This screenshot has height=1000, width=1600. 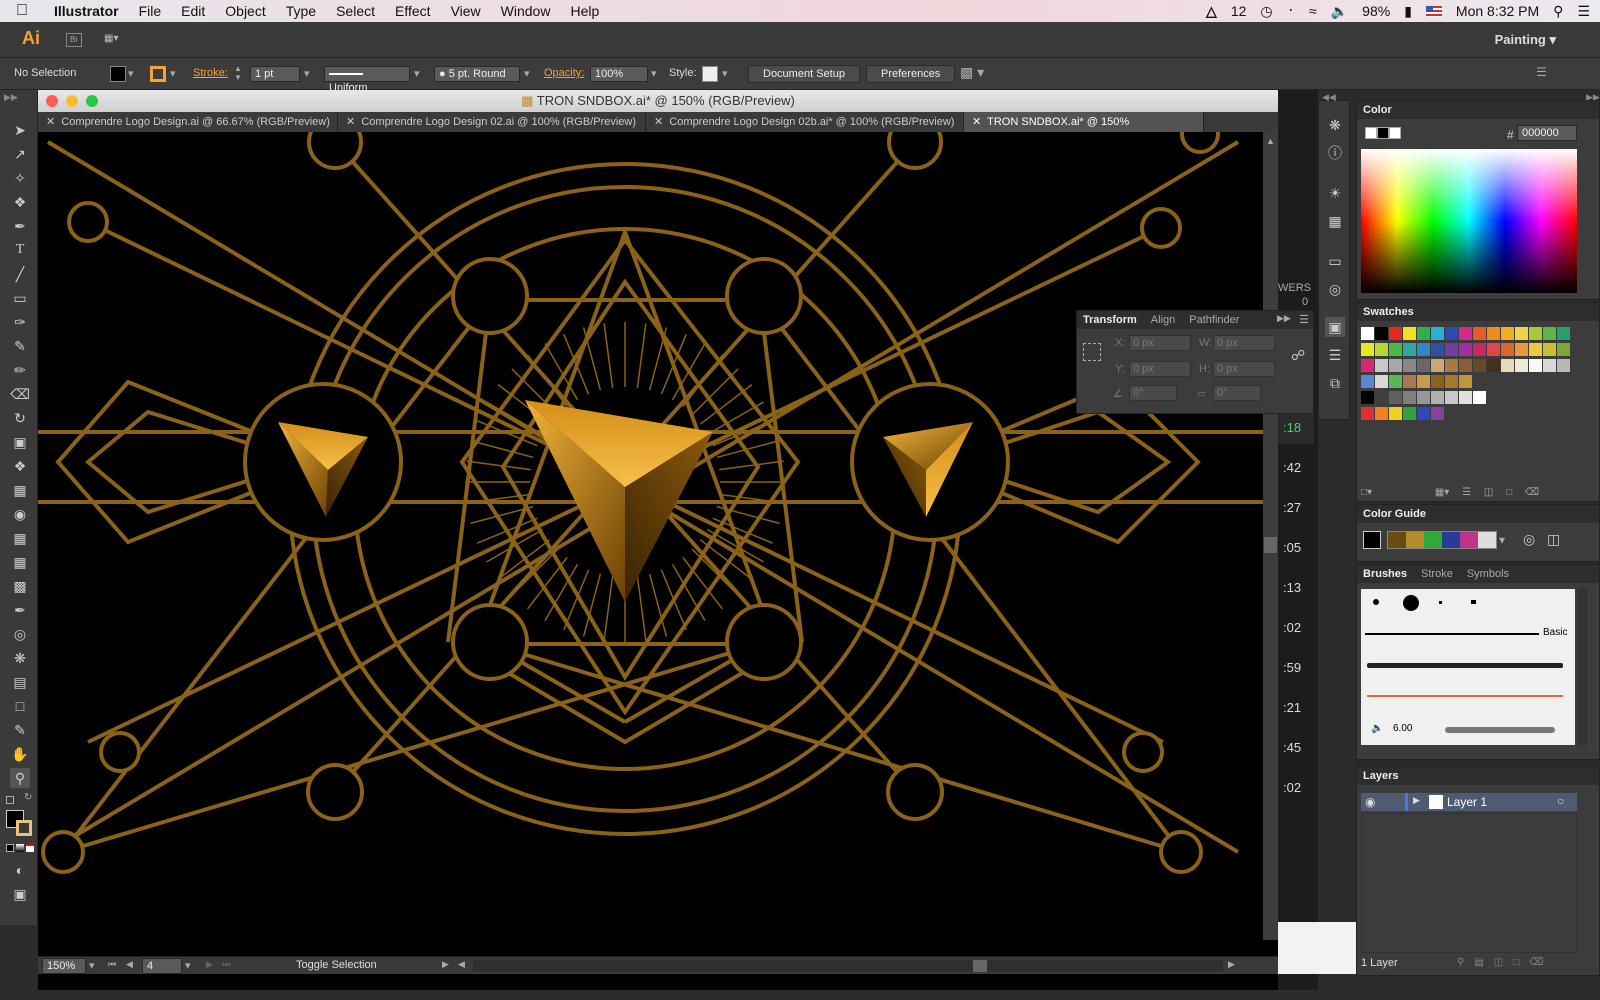 What do you see at coordinates (1380, 776) in the screenshot?
I see `layers-panel-title: Layers` at bounding box center [1380, 776].